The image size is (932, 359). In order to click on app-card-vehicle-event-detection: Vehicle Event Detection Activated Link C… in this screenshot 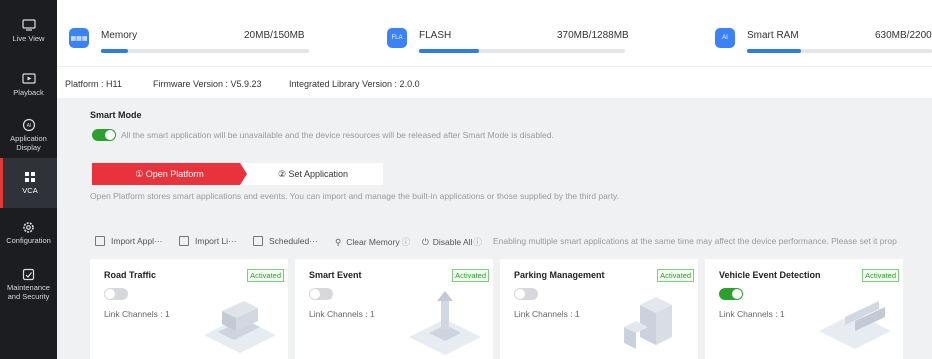, I will do `click(804, 309)`.